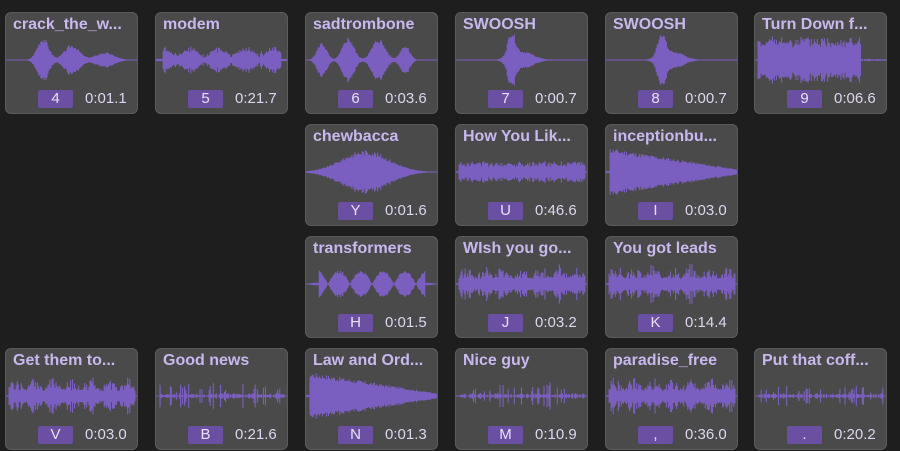  Describe the element at coordinates (855, 98) in the screenshot. I see `pad-duration: 0:06.6` at that location.